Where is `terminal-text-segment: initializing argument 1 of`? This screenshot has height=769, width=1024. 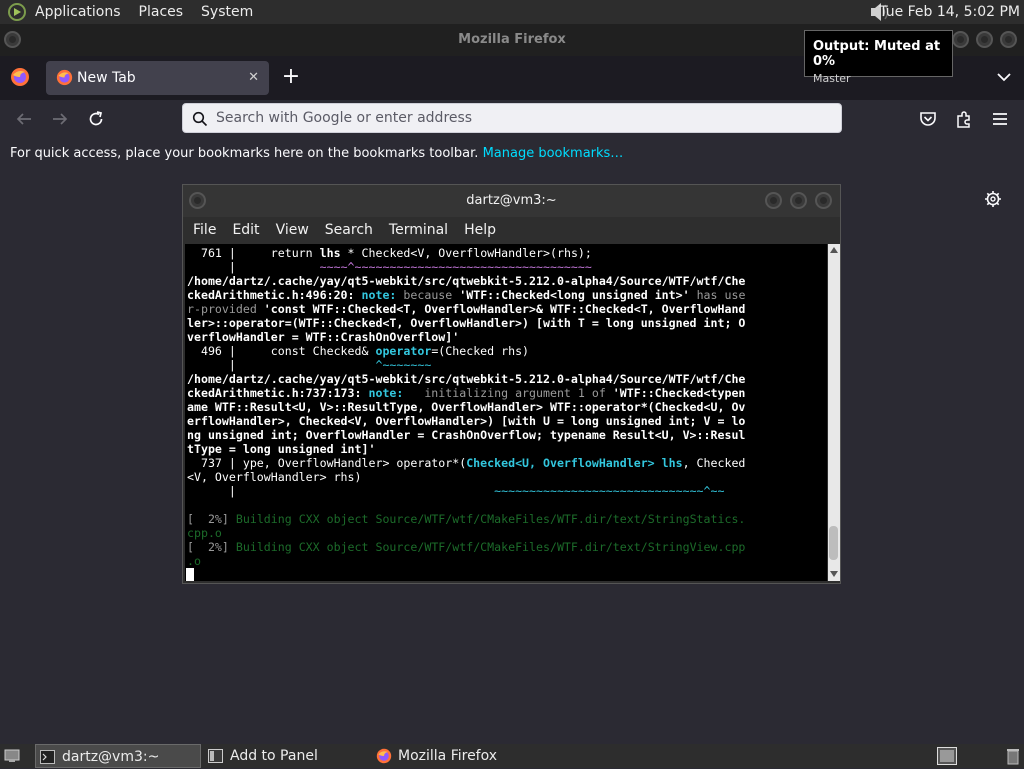 terminal-text-segment: initializing argument 1 of is located at coordinates (508, 393).